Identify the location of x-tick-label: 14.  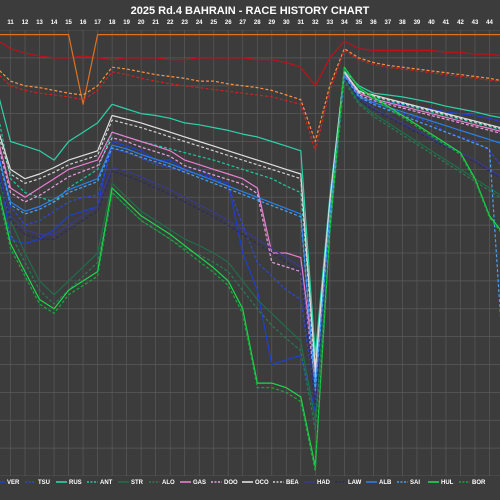
(54, 23).